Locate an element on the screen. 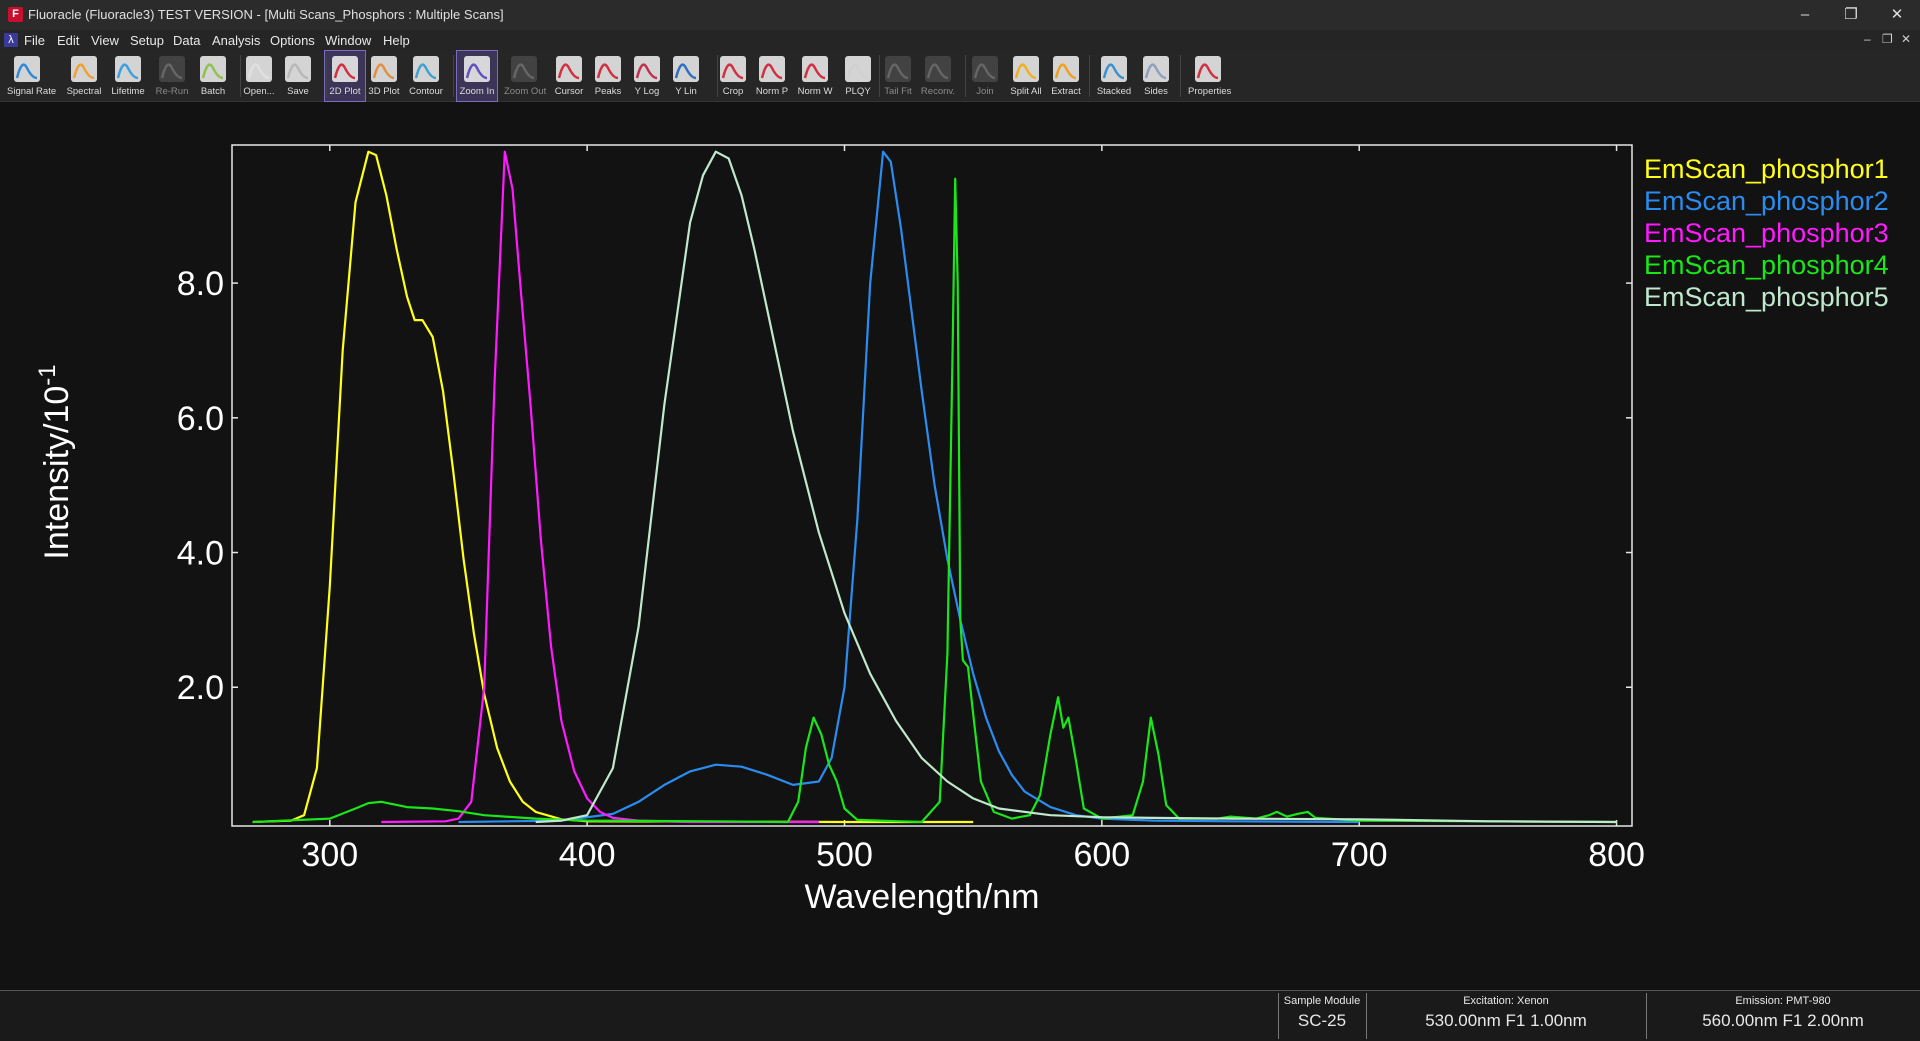 This screenshot has width=1920, height=1041. open-icon is located at coordinates (259, 69).